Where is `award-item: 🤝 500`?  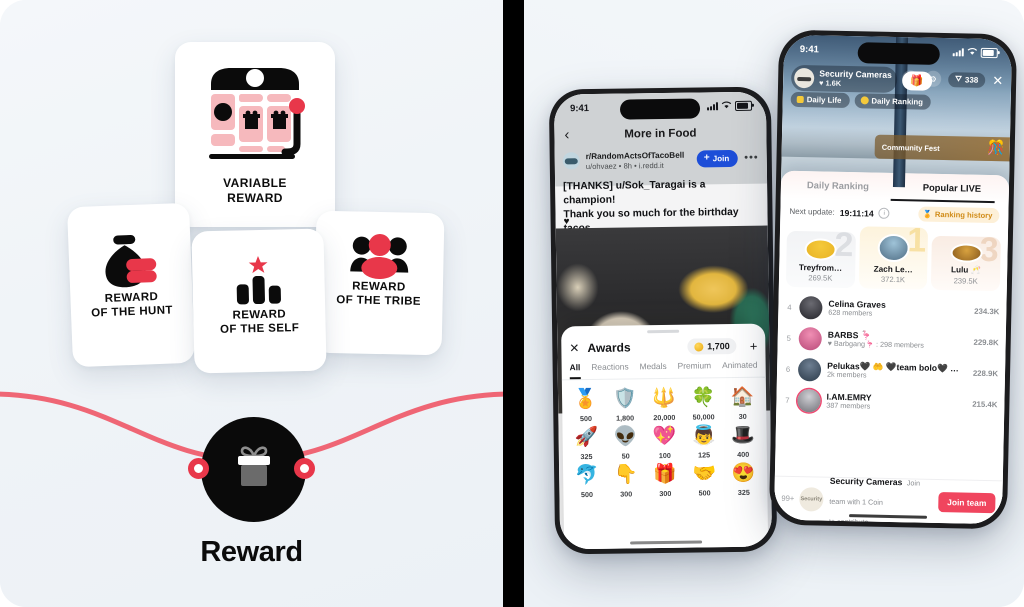
award-item: 🤝 500 is located at coordinates (705, 479).